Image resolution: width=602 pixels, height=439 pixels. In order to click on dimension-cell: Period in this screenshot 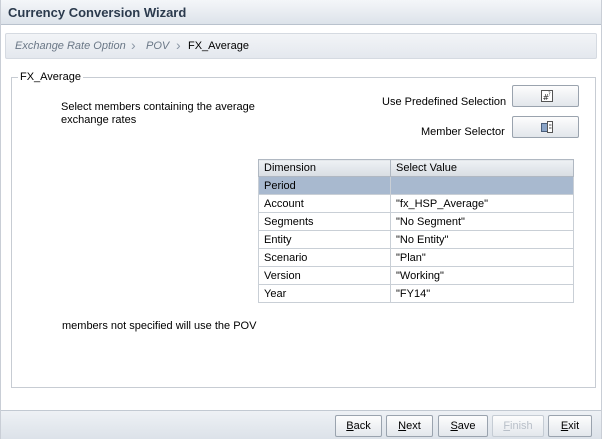, I will do `click(324, 185)`.